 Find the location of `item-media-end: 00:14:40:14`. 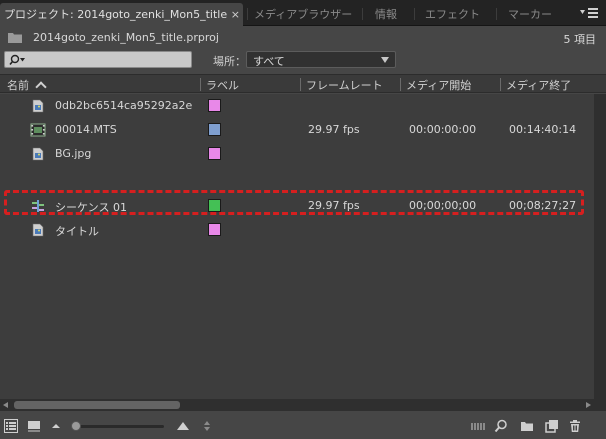

item-media-end: 00:14:40:14 is located at coordinates (543, 129).